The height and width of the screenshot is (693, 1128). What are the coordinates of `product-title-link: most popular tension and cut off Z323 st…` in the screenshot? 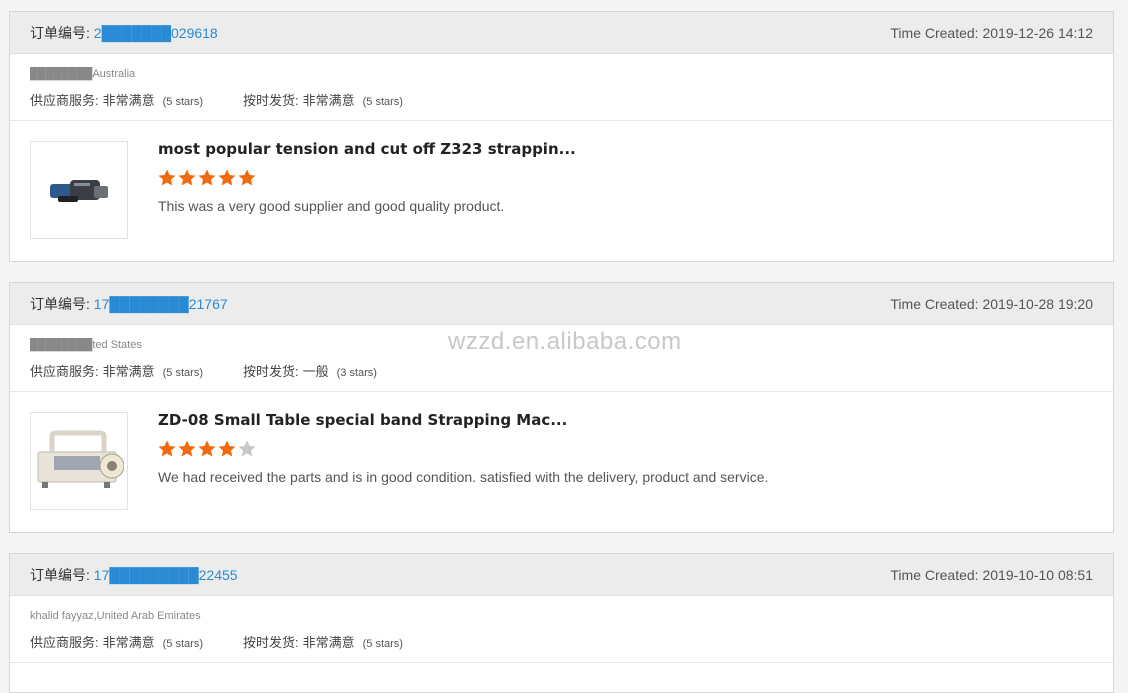 It's located at (367, 149).